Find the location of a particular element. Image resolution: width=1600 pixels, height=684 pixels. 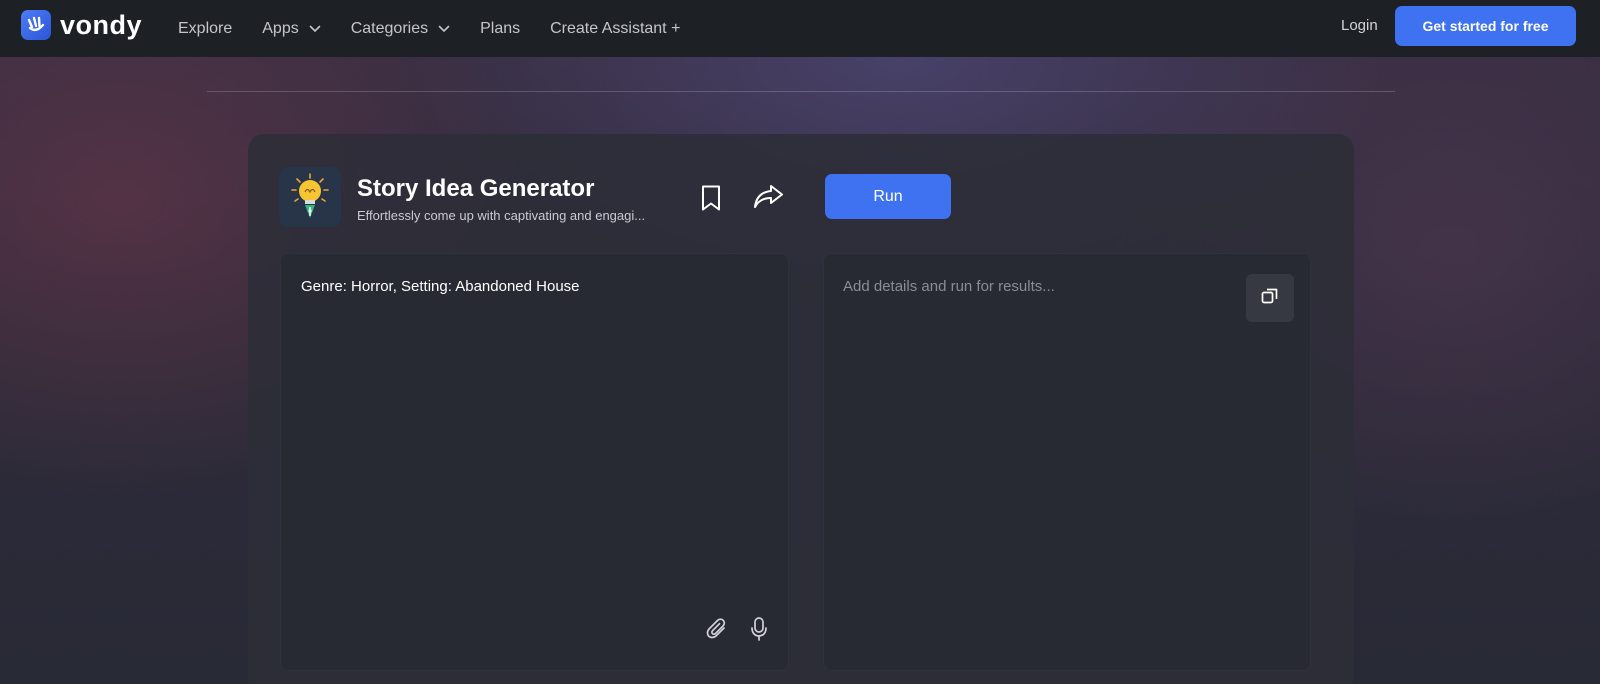

nav-create-assistant-label: Create Assistant + is located at coordinates (615, 28).